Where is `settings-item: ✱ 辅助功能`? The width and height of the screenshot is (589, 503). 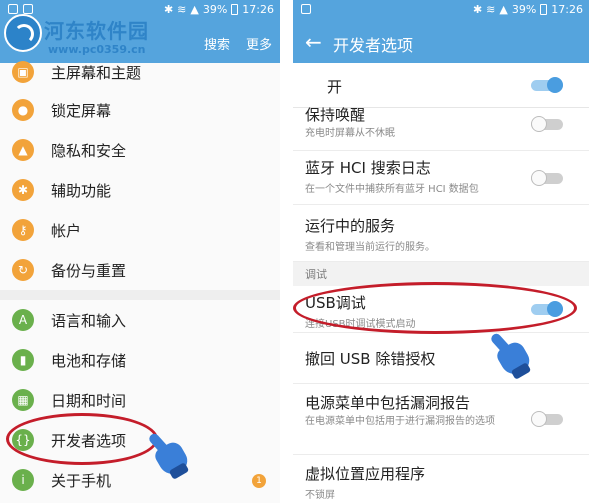 settings-item: ✱ 辅助功能 is located at coordinates (140, 190).